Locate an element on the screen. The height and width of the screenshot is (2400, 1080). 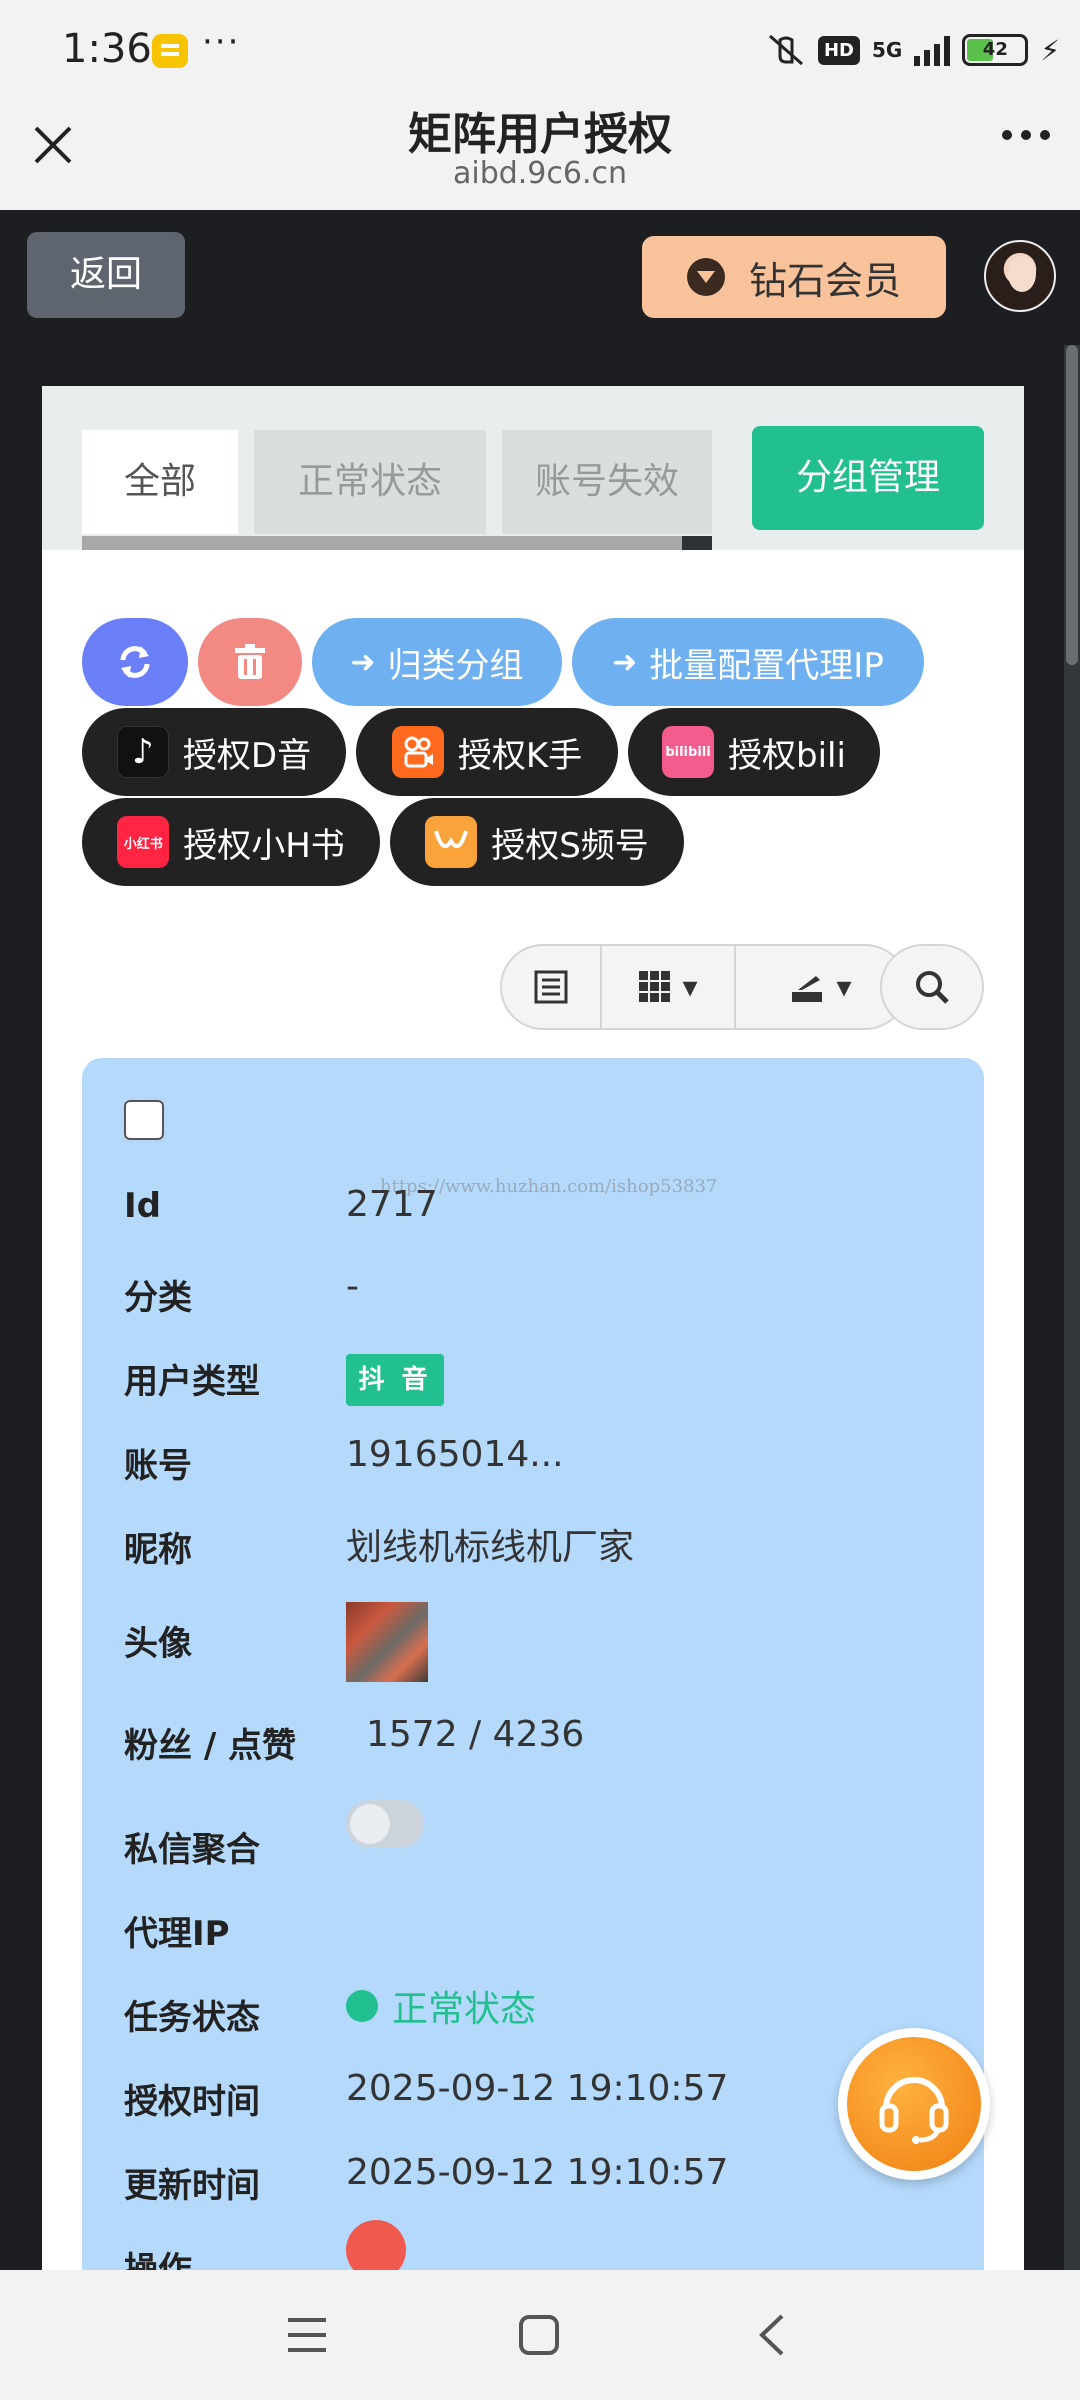
charging-icon: ⚡ is located at coordinates (1050, 50).